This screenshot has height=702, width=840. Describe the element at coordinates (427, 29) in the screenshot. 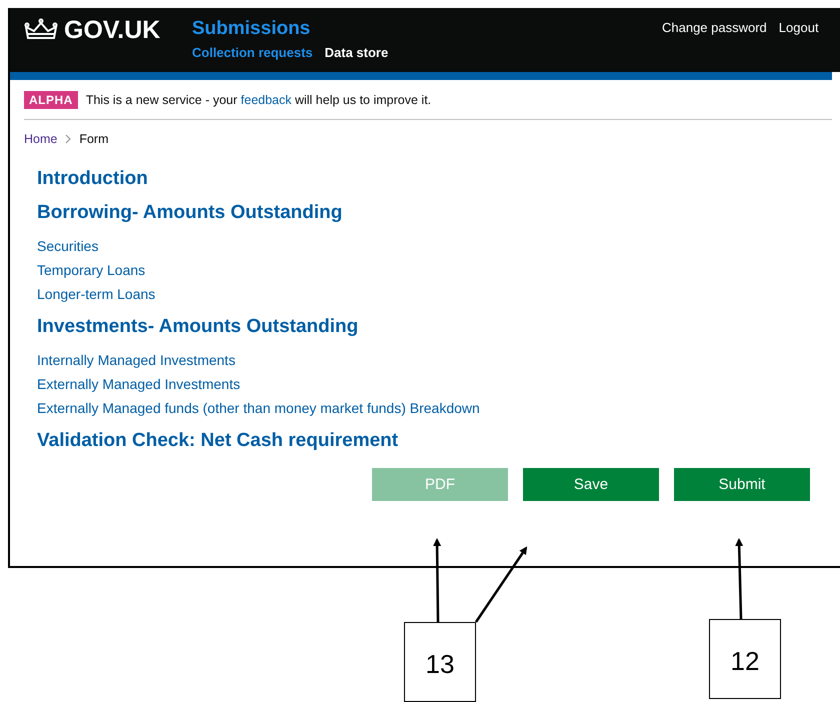

I see `service-name: Submissions` at that location.